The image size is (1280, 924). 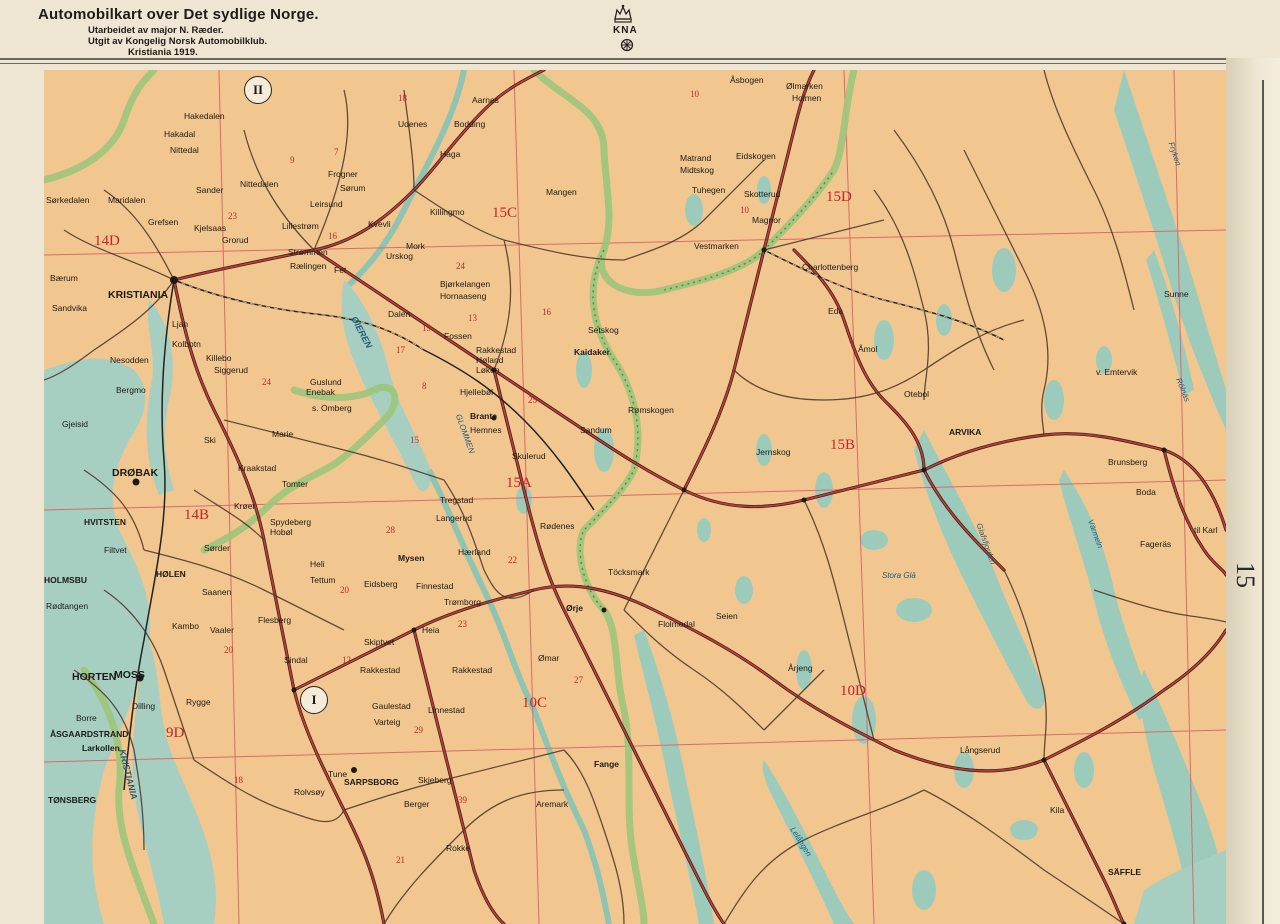 I want to click on place-label-berger: Berger, so click(x=417, y=804).